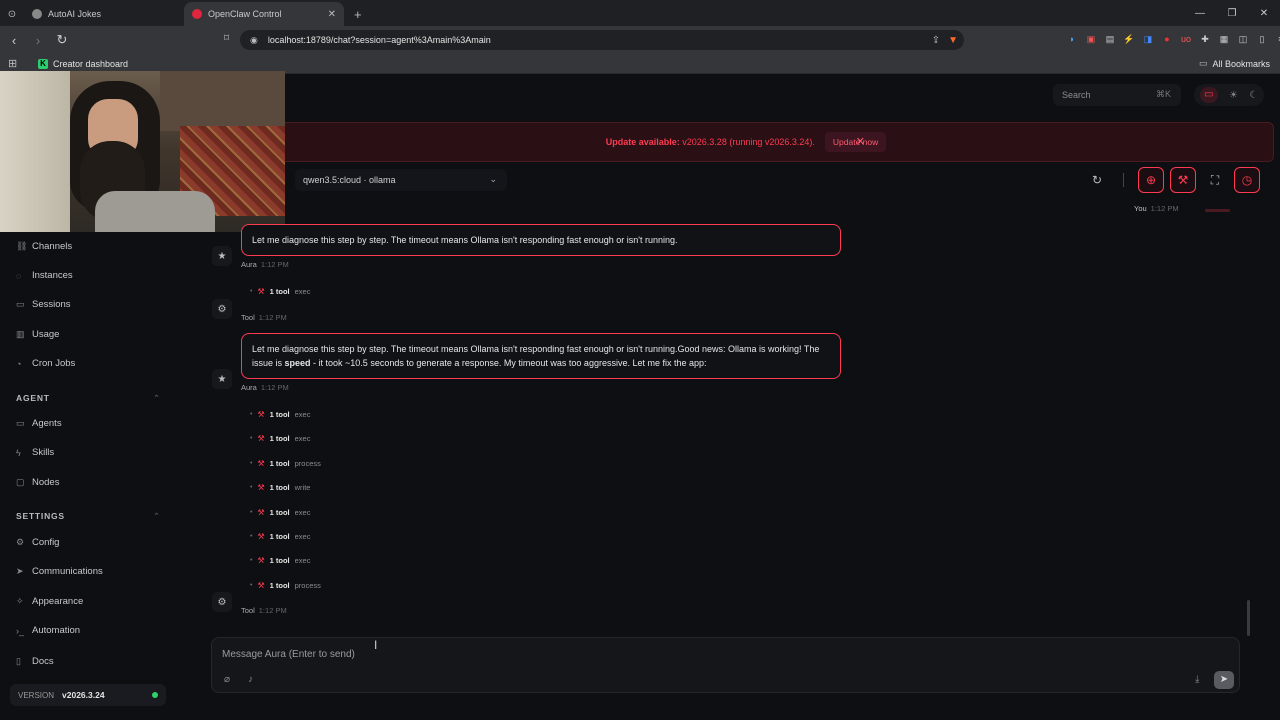 This screenshot has width=1280, height=720. I want to click on tab-openclaw-control: OpenClaw Control ✕, so click(264, 14).